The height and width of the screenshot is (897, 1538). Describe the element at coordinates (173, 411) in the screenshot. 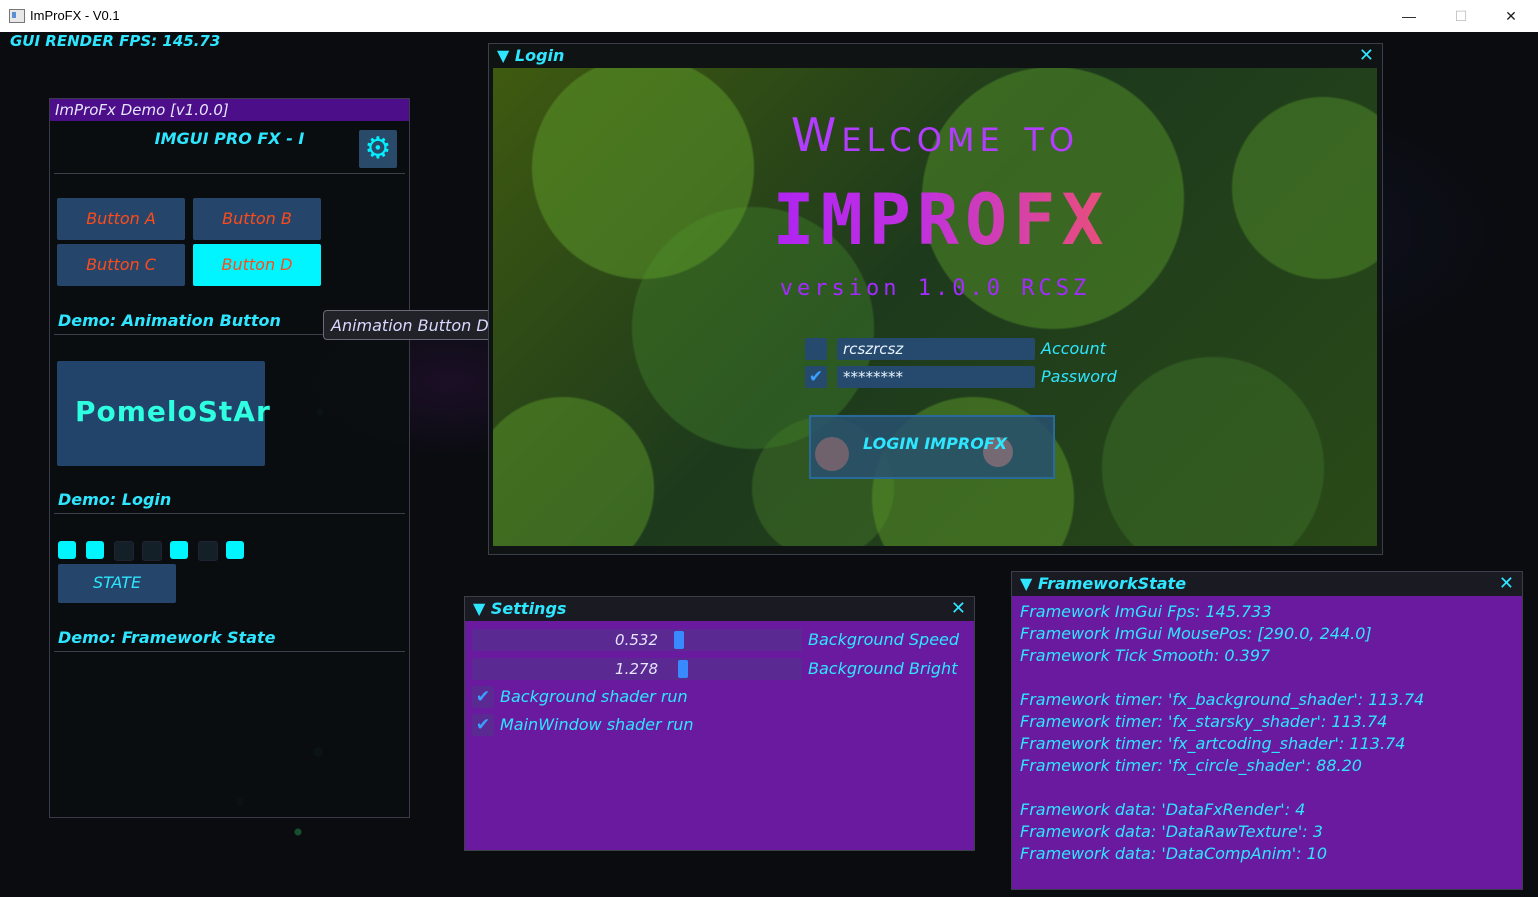

I see `pomelostar-logo: PomeloStAr` at that location.